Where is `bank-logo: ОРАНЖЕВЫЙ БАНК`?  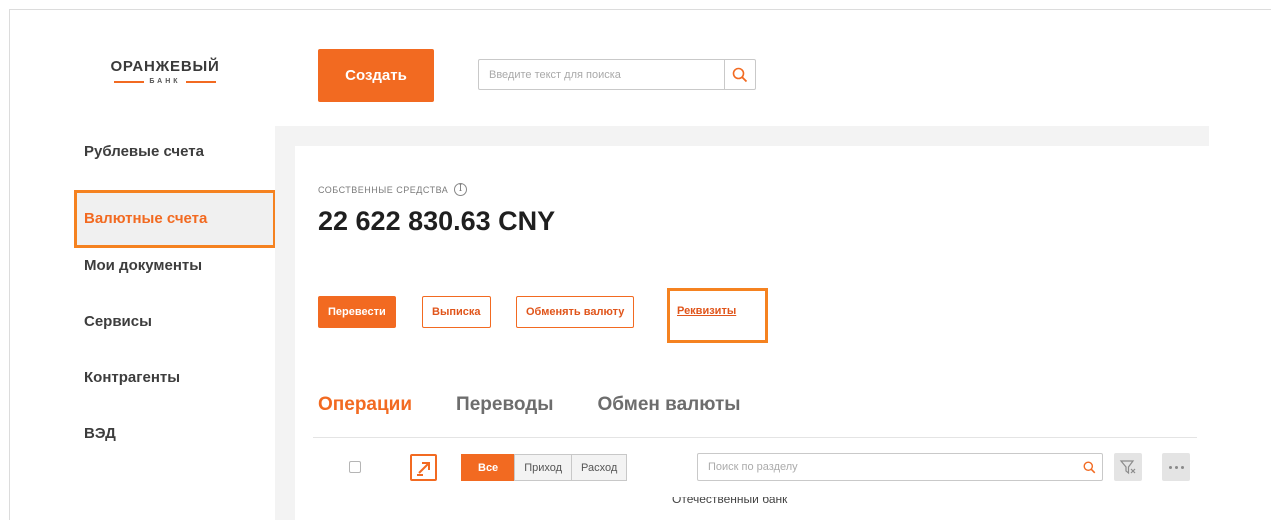 bank-logo: ОРАНЖЕВЫЙ БАНК is located at coordinates (165, 76).